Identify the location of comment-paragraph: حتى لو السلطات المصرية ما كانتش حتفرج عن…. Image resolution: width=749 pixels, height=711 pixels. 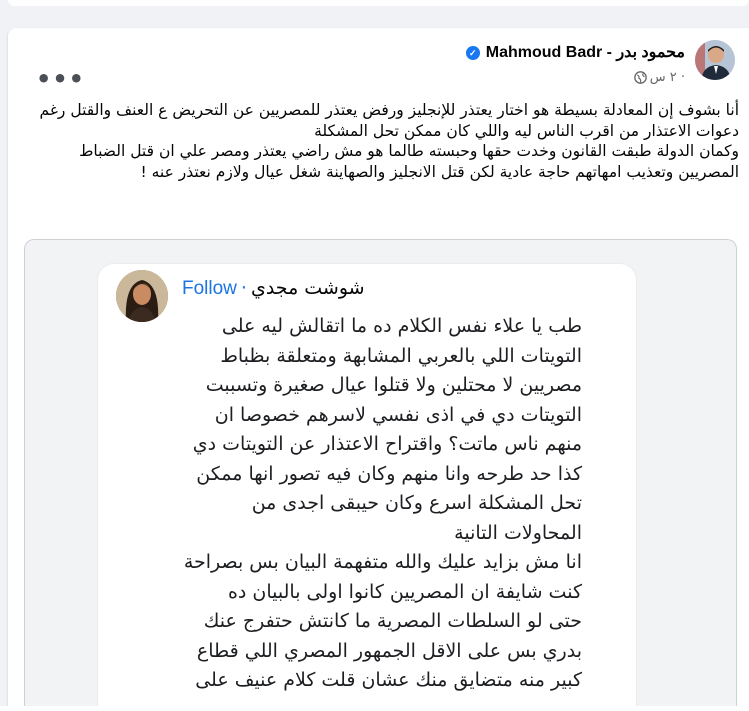
(388, 650).